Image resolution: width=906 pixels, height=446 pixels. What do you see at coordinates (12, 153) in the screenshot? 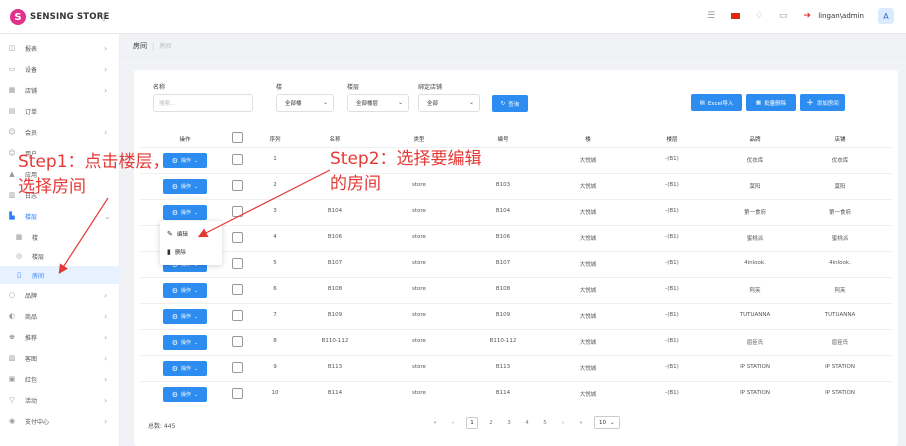
I see `user-icon: ☺` at bounding box center [12, 153].